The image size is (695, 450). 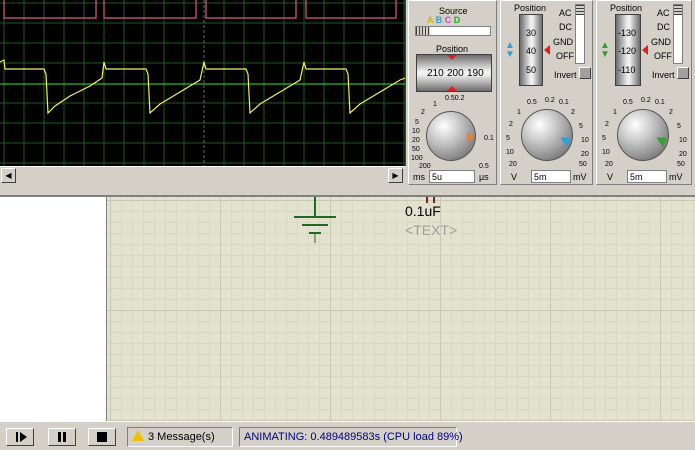 What do you see at coordinates (514, 177) in the screenshot?
I see `ch1-unit-left: V` at bounding box center [514, 177].